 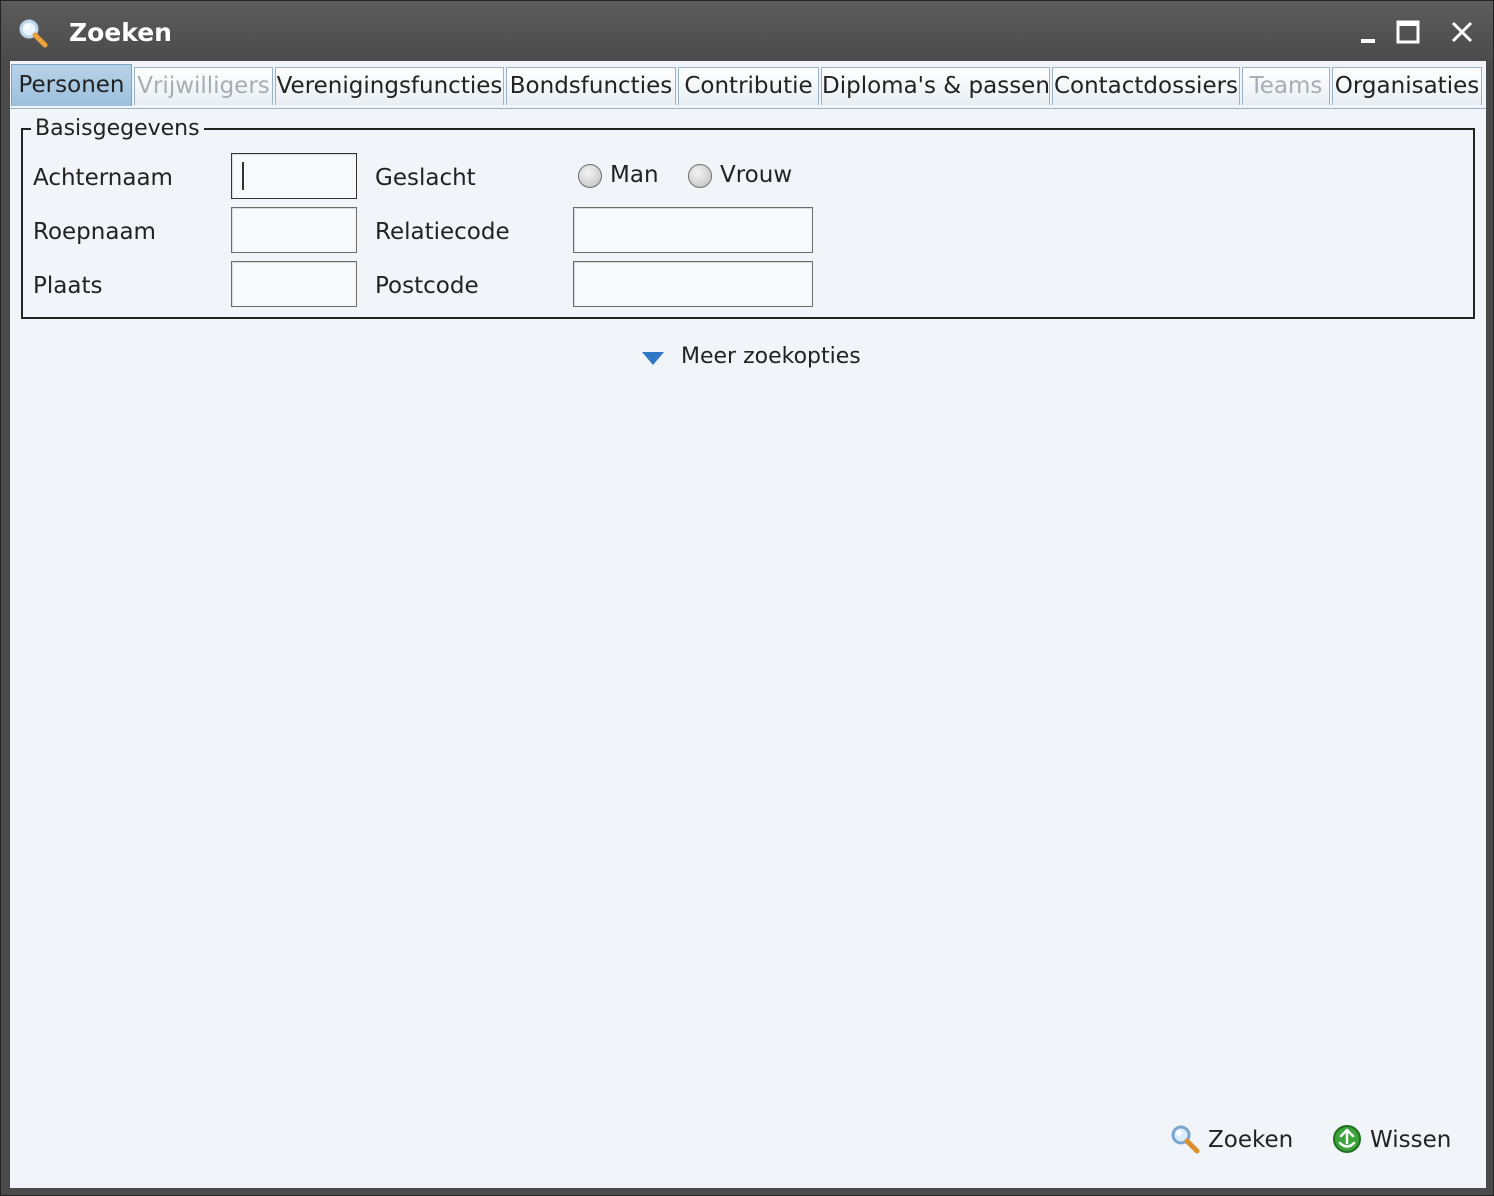 I want to click on postcode-label: Postcode, so click(x=427, y=286).